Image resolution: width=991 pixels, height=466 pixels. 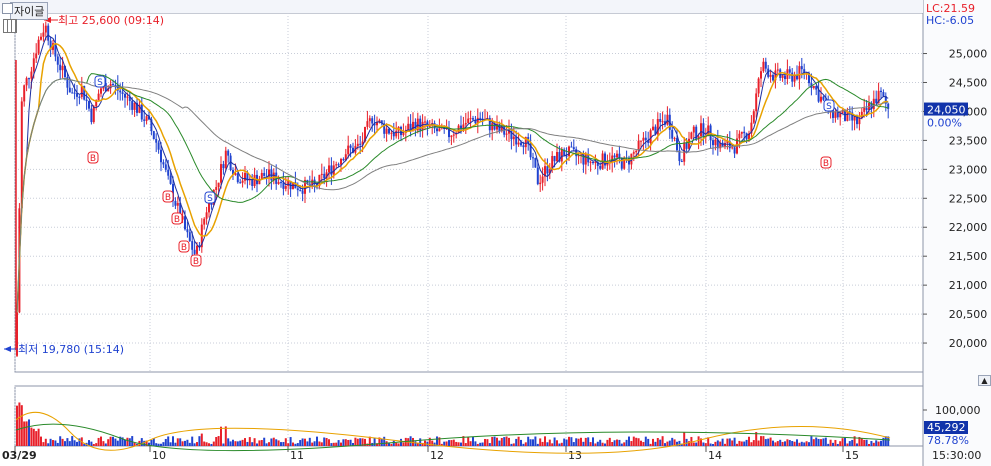 What do you see at coordinates (958, 410) in the screenshot?
I see `volume-tick-label: 100,000` at bounding box center [958, 410].